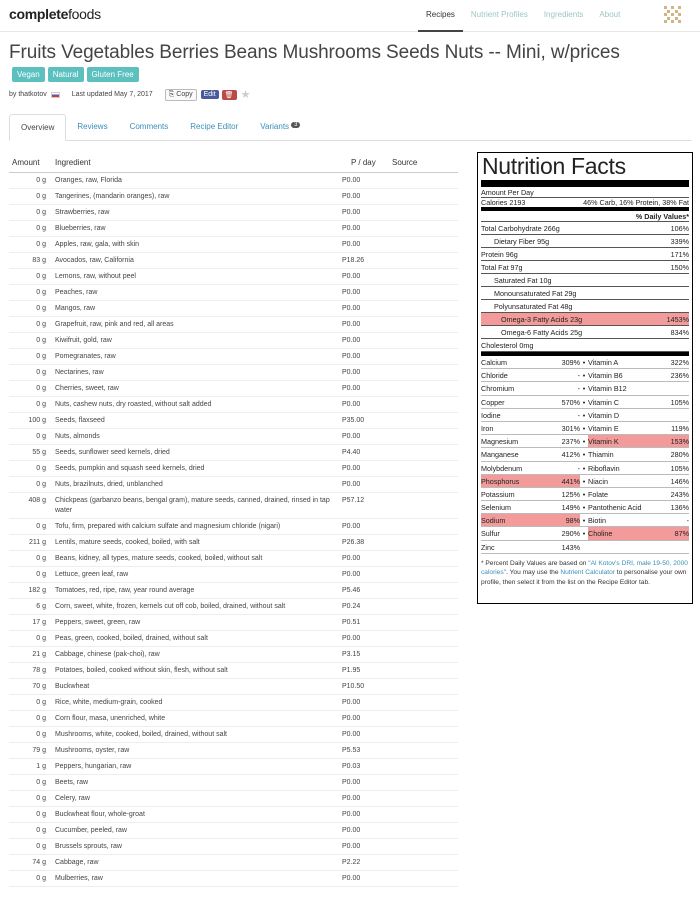 The width and height of the screenshot is (700, 899). What do you see at coordinates (194, 830) in the screenshot?
I see `ingredient-name: Cucumber, peeled, raw` at bounding box center [194, 830].